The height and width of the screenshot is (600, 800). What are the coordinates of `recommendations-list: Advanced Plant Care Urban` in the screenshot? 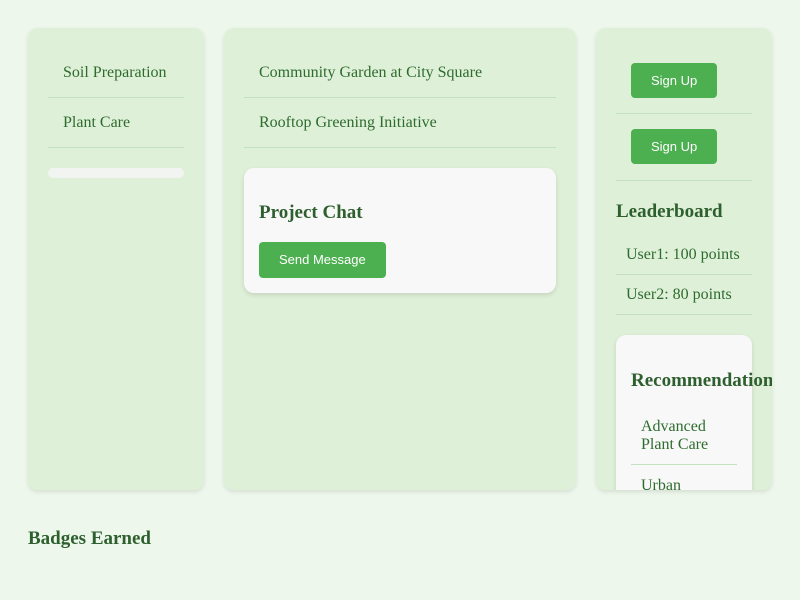 It's located at (684, 448).